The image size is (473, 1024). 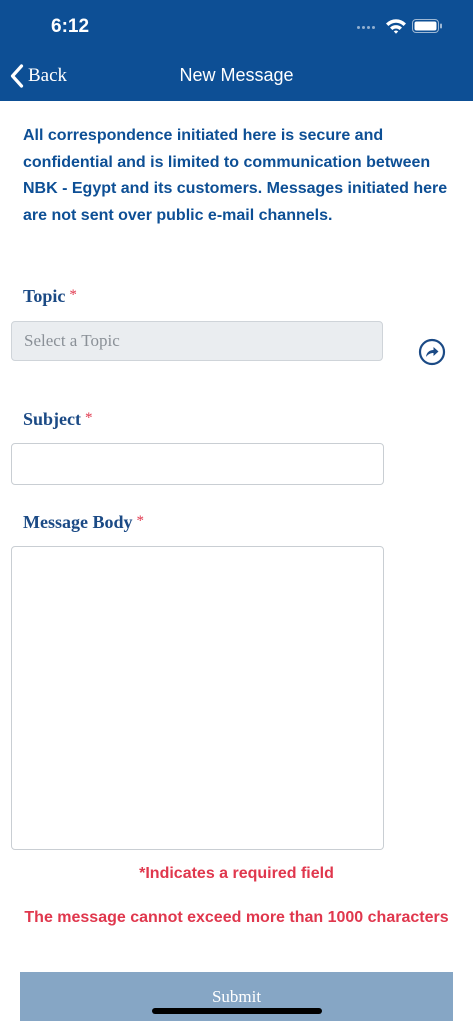 I want to click on navigation-bar: Back New Message, so click(x=236, y=75).